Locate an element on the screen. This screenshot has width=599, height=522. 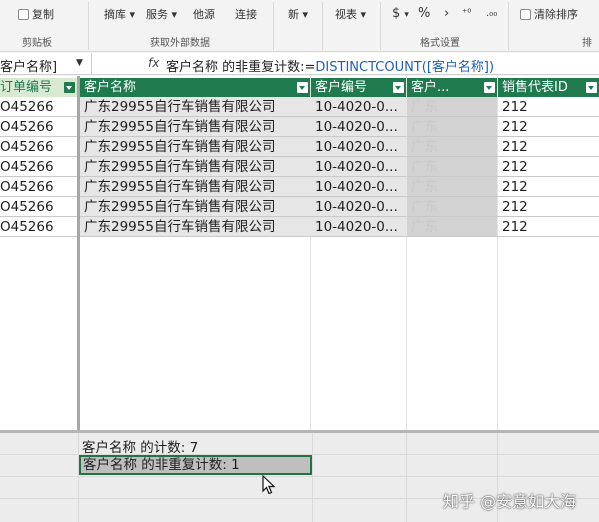
format-group-label: 格式设置 is located at coordinates (440, 43).